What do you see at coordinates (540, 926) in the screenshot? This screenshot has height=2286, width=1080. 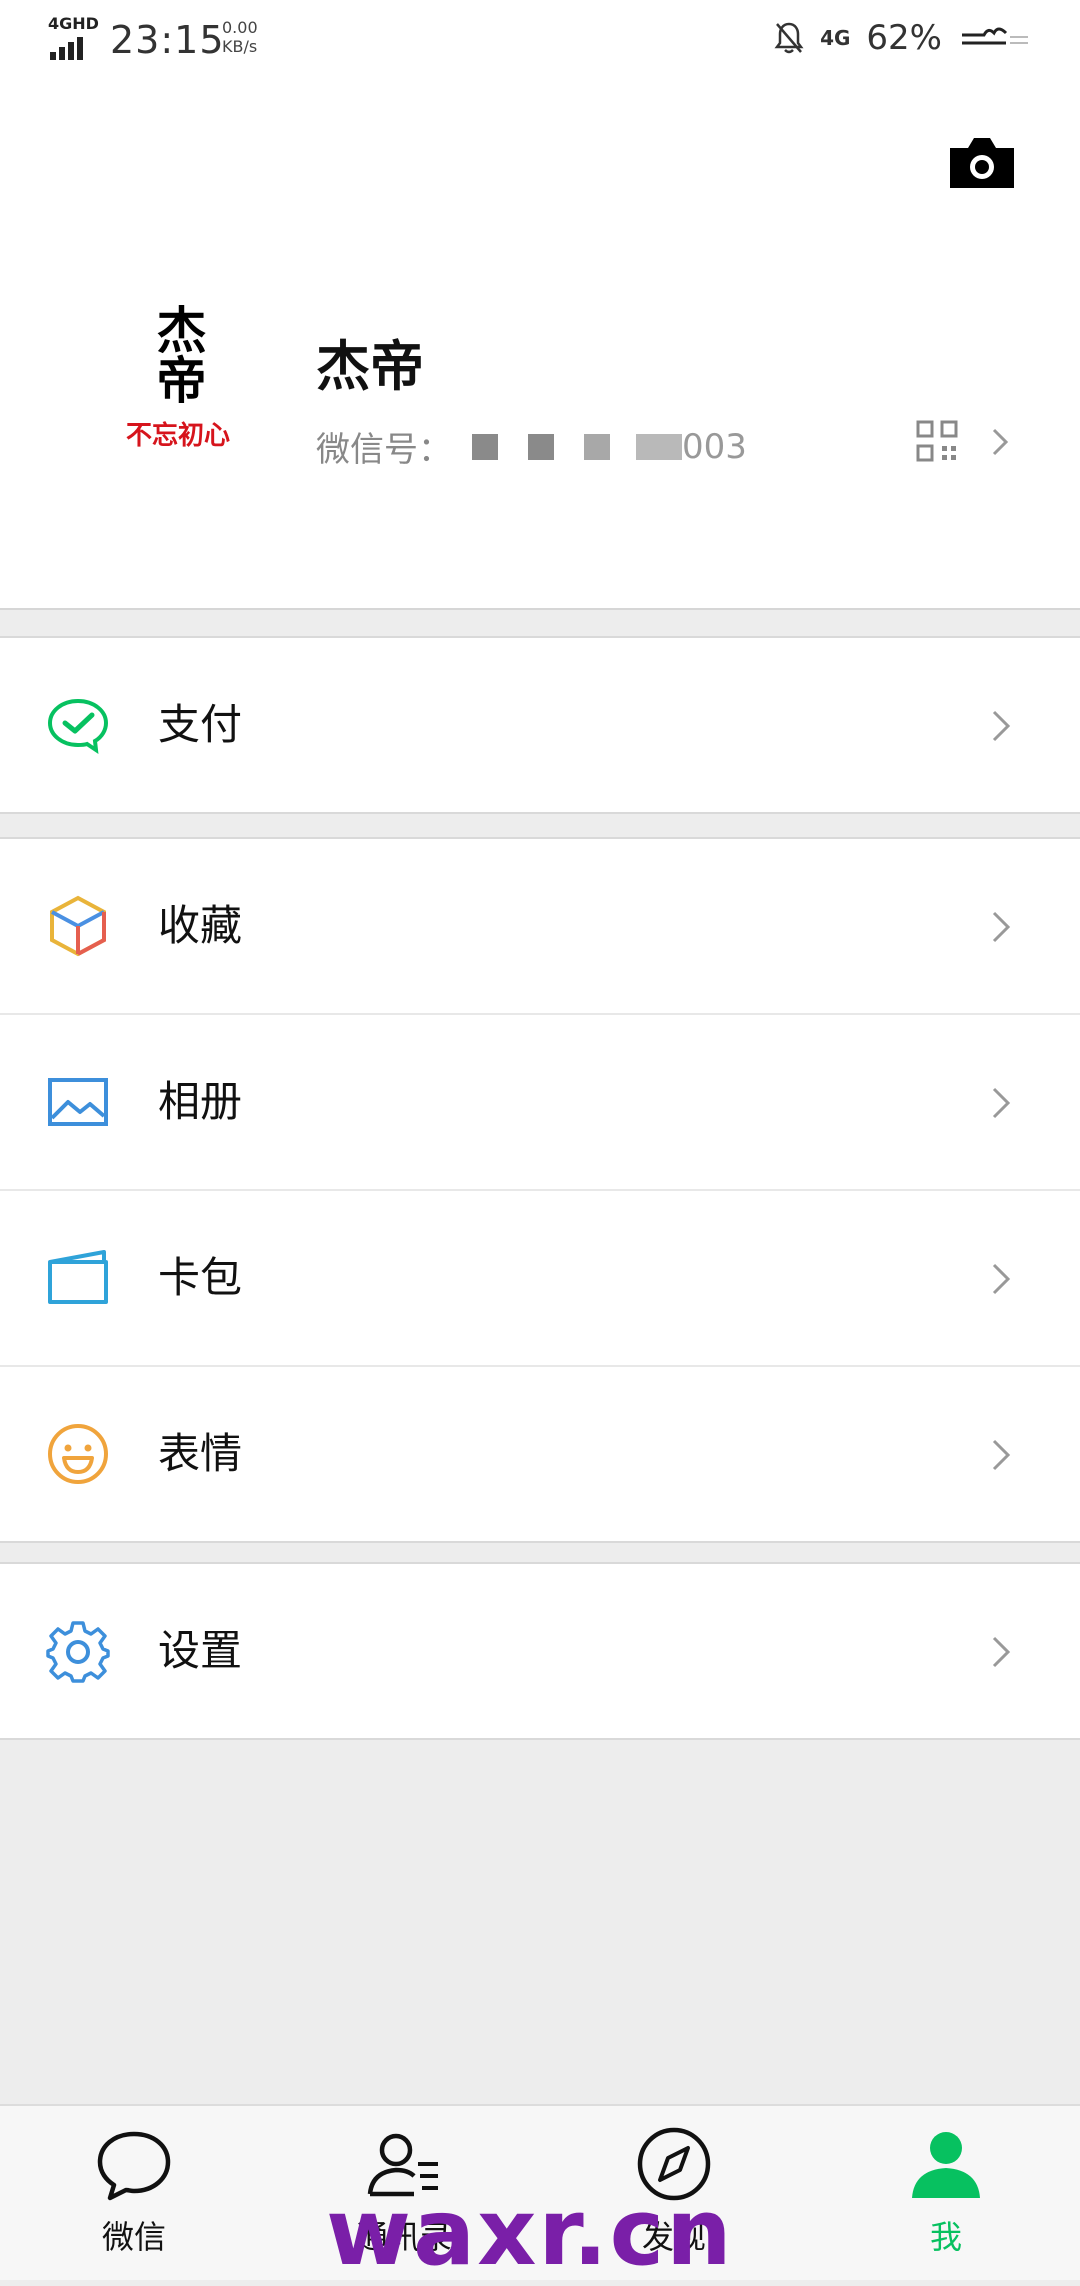 I see `menu-item-favorites: 收藏` at bounding box center [540, 926].